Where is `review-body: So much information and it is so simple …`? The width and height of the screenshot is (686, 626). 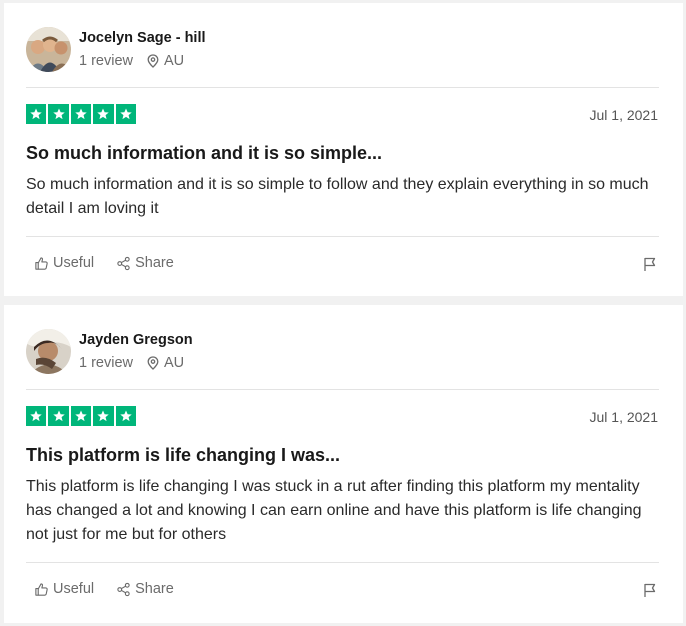 review-body: So much information and it is so simple … is located at coordinates (337, 196).